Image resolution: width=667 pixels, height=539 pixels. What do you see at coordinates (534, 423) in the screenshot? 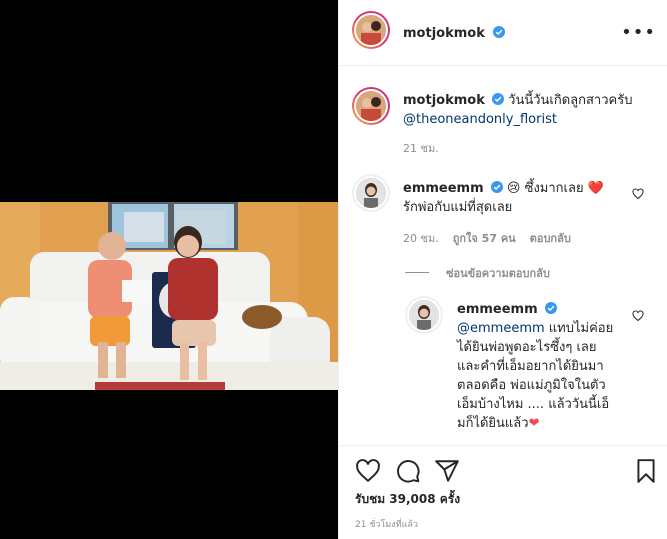
I see `red-heart-emoji-icon: ❤` at bounding box center [534, 423].